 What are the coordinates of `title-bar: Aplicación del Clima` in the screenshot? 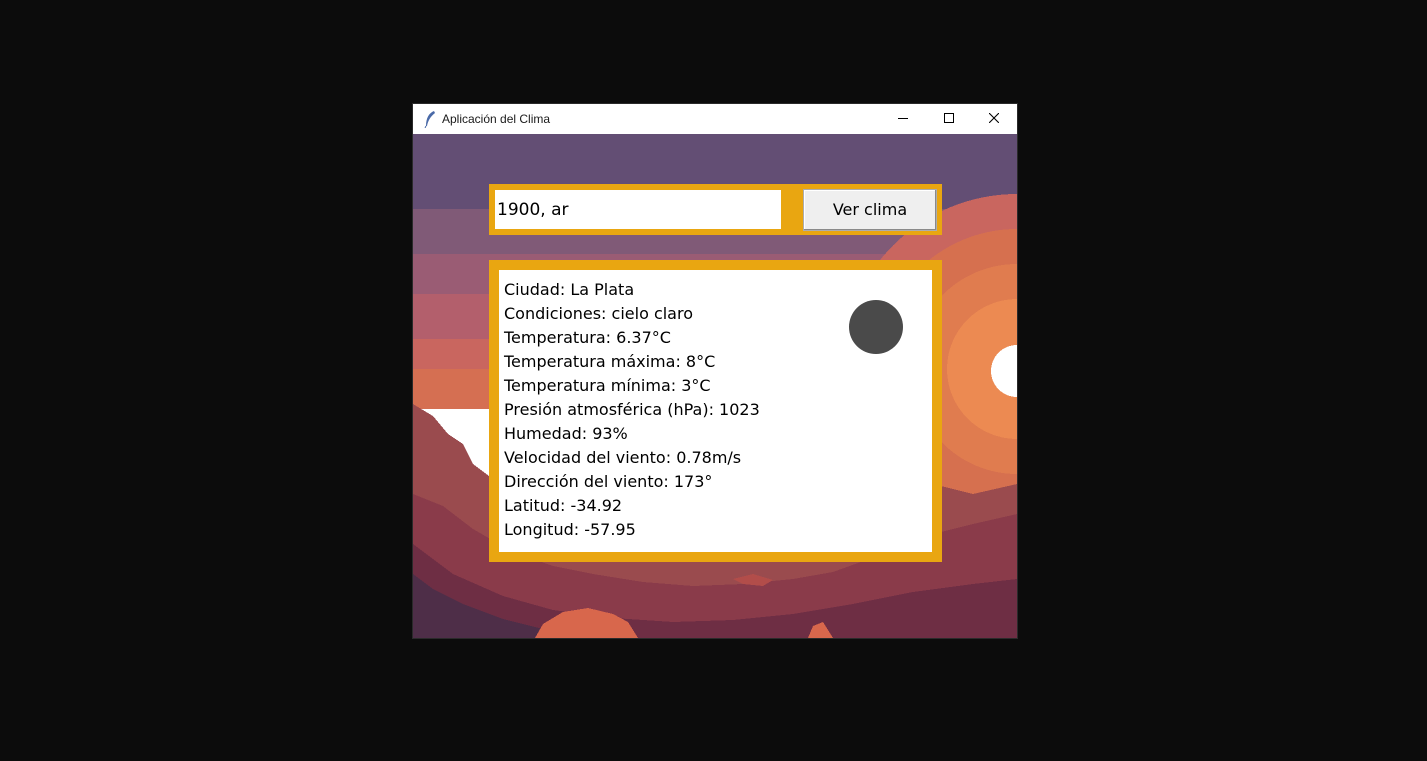 It's located at (715, 119).